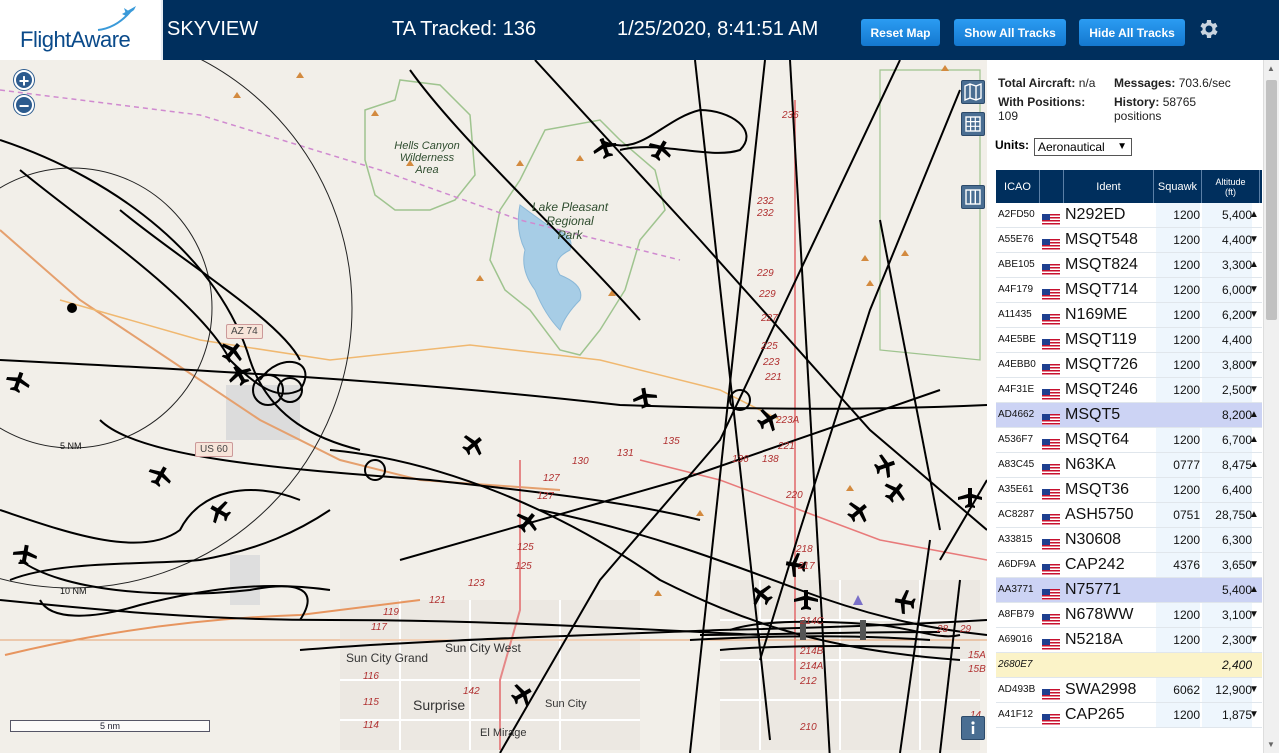 The width and height of the screenshot is (1279, 753). What do you see at coordinates (1129, 665) in the screenshot?
I see `table-row: 2680E7 2,400` at bounding box center [1129, 665].